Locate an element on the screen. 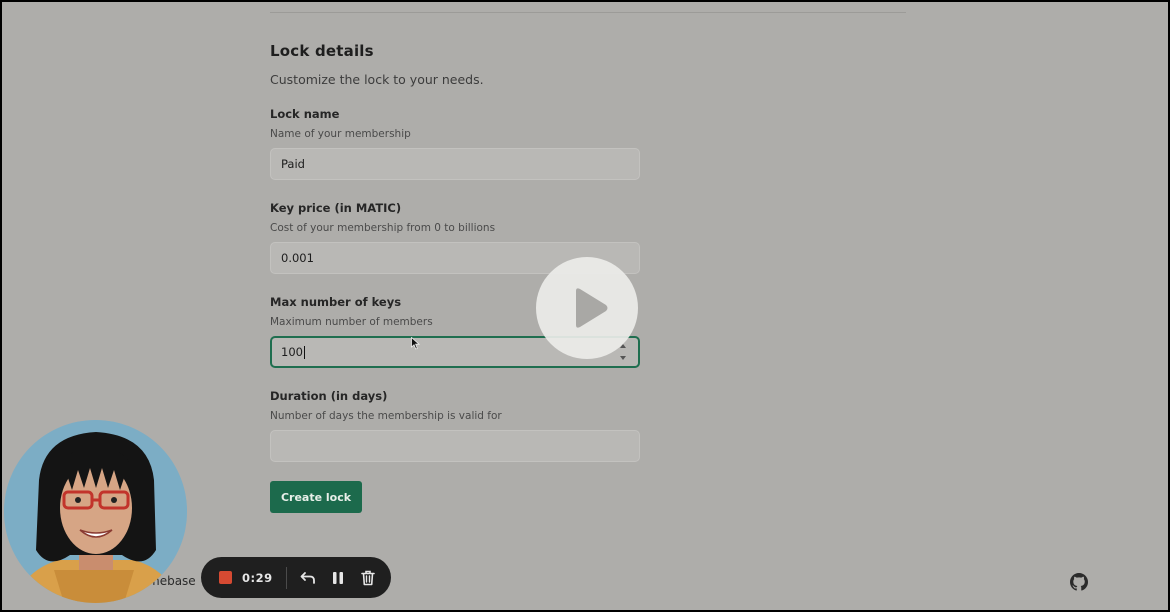  max-keys-help: Maximum number of members is located at coordinates (351, 322).